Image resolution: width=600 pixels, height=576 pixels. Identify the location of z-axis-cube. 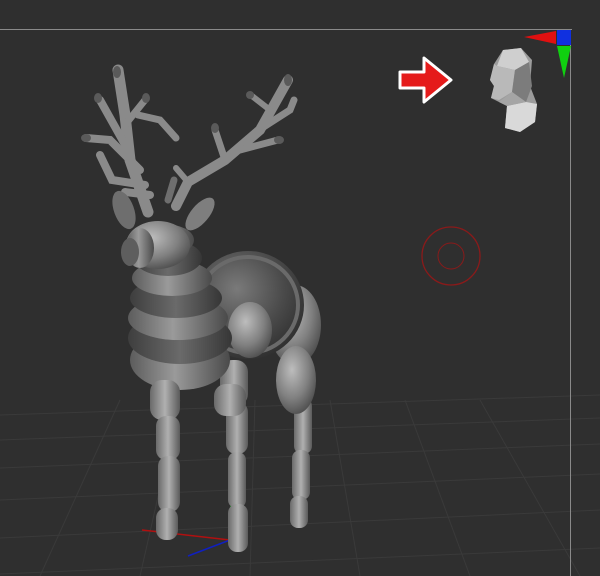
(564, 37).